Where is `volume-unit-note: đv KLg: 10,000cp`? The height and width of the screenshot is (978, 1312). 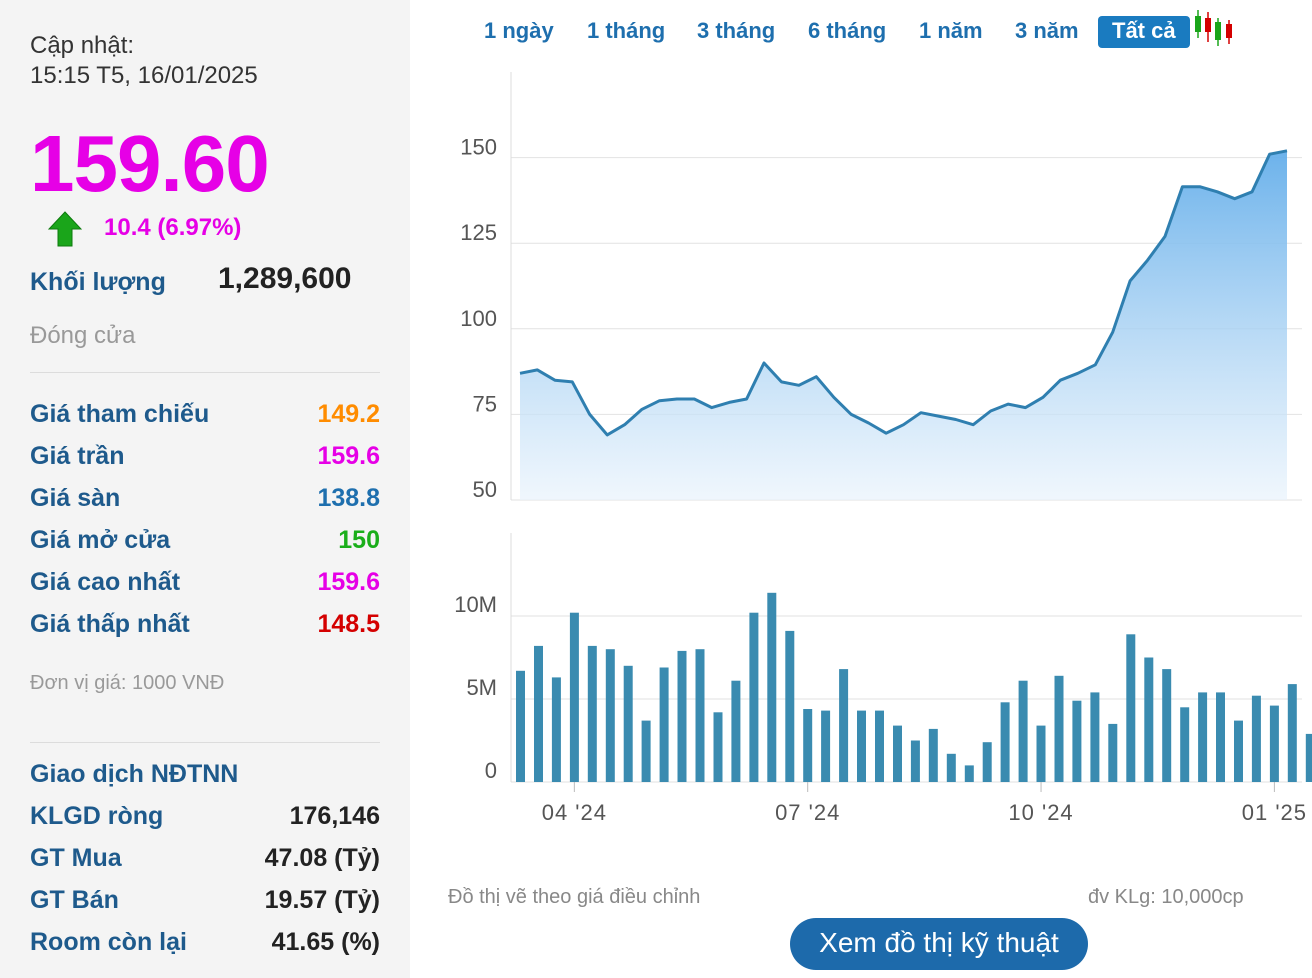
volume-unit-note: đv KLg: 10,000cp is located at coordinates (1166, 897).